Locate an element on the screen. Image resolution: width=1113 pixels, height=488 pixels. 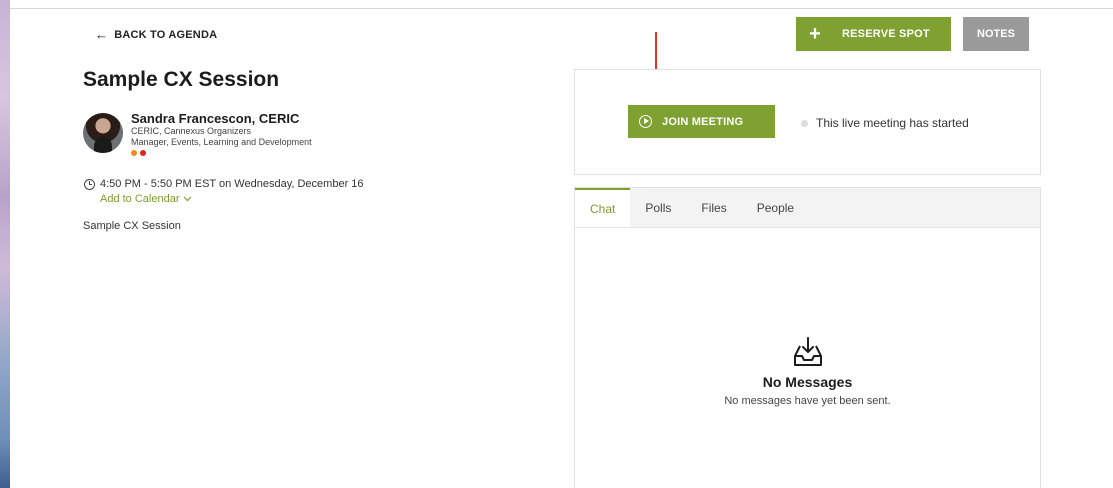
plus-icon: + is located at coordinates (815, 33).